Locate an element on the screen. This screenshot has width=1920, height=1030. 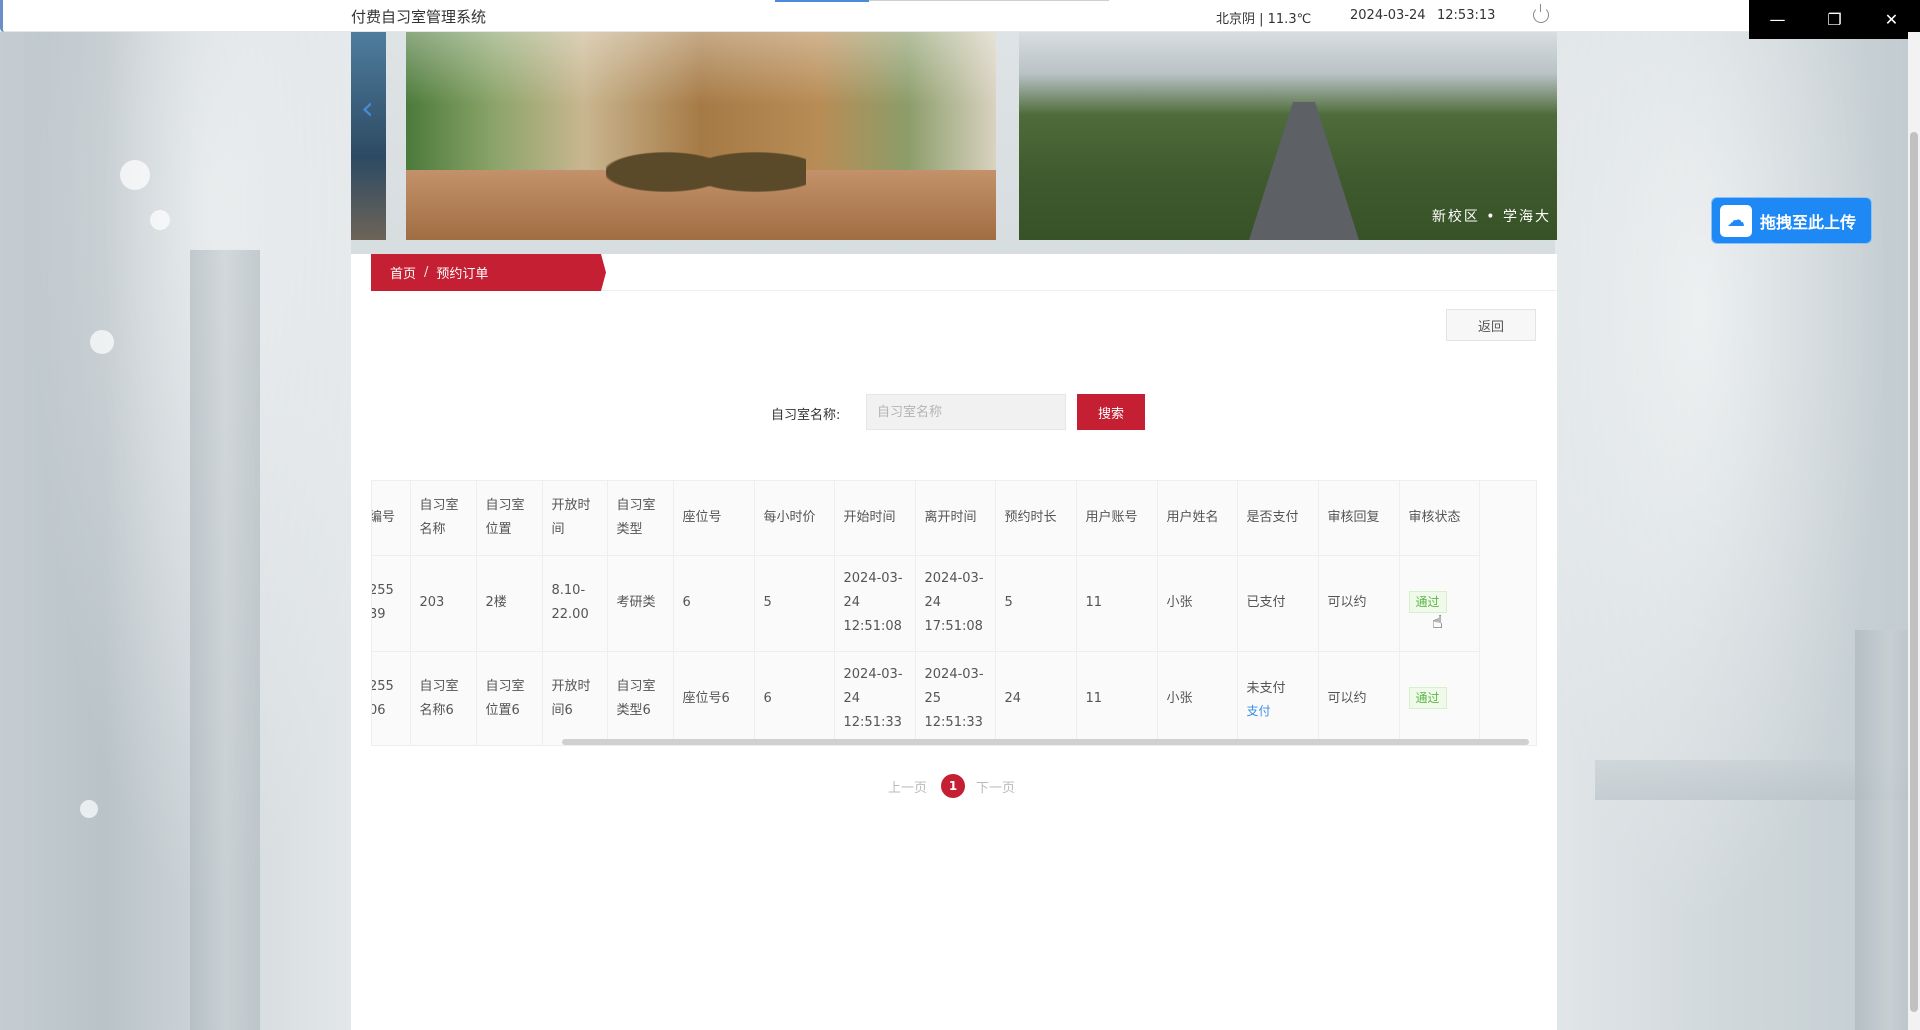
header-cell: 自习室名称 is located at coordinates (443, 518).